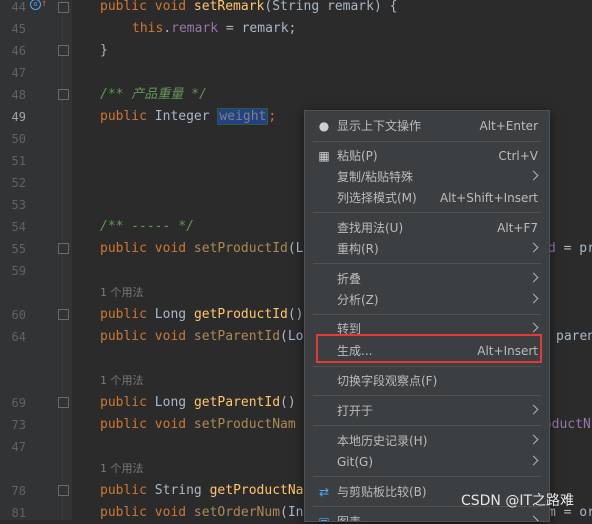  I want to click on line-number: 59, so click(18, 271).